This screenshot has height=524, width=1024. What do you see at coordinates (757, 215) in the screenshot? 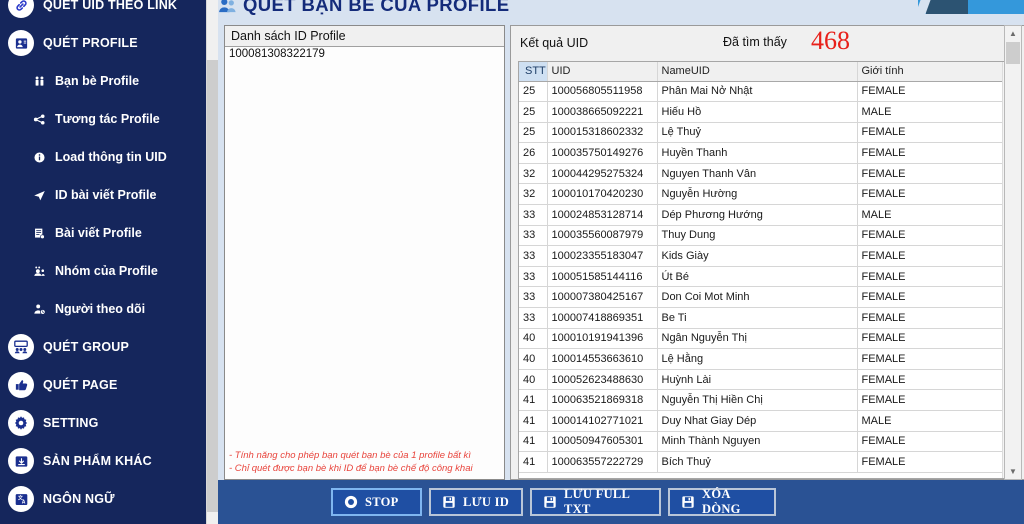
I see `cell-name: Dép Phương Hướng` at bounding box center [757, 215].